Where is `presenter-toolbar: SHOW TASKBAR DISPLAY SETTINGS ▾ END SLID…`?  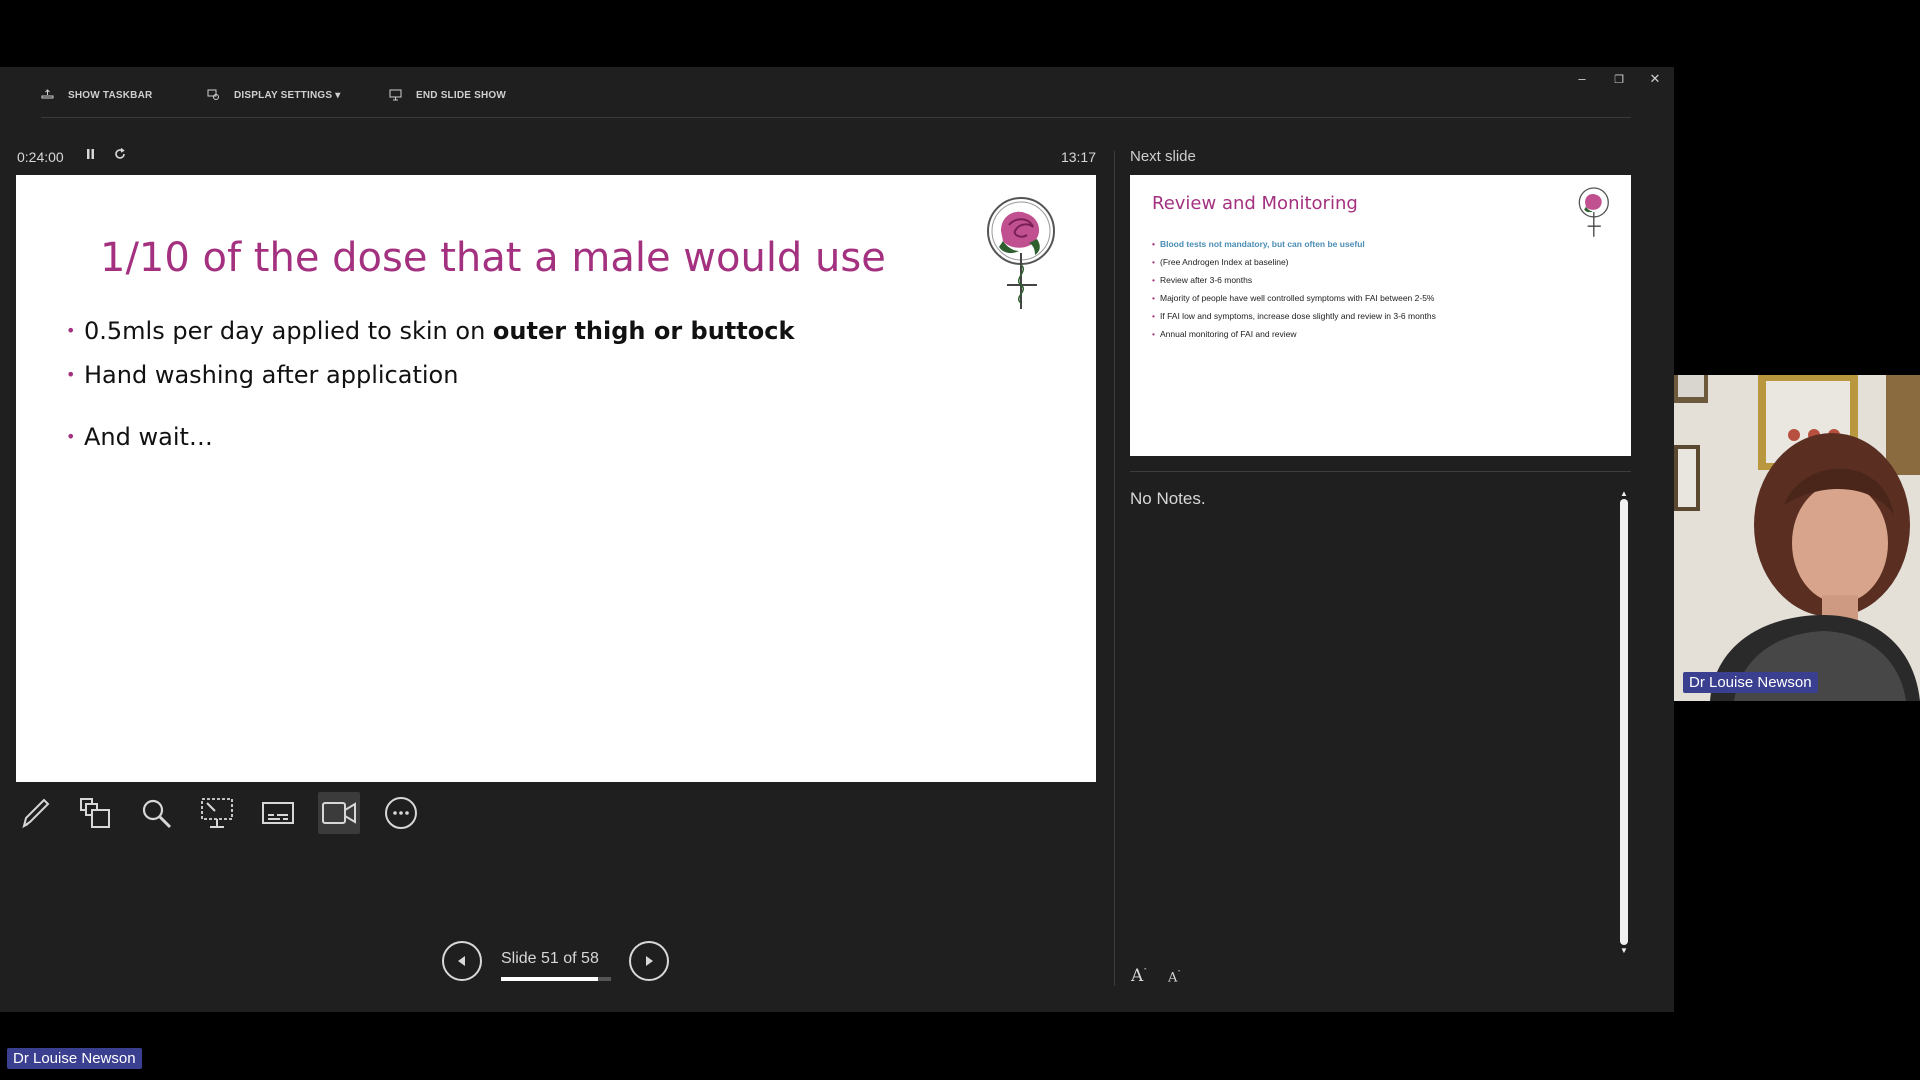
presenter-toolbar: SHOW TASKBAR DISPLAY SETTINGS ▾ END SLID… is located at coordinates (836, 99).